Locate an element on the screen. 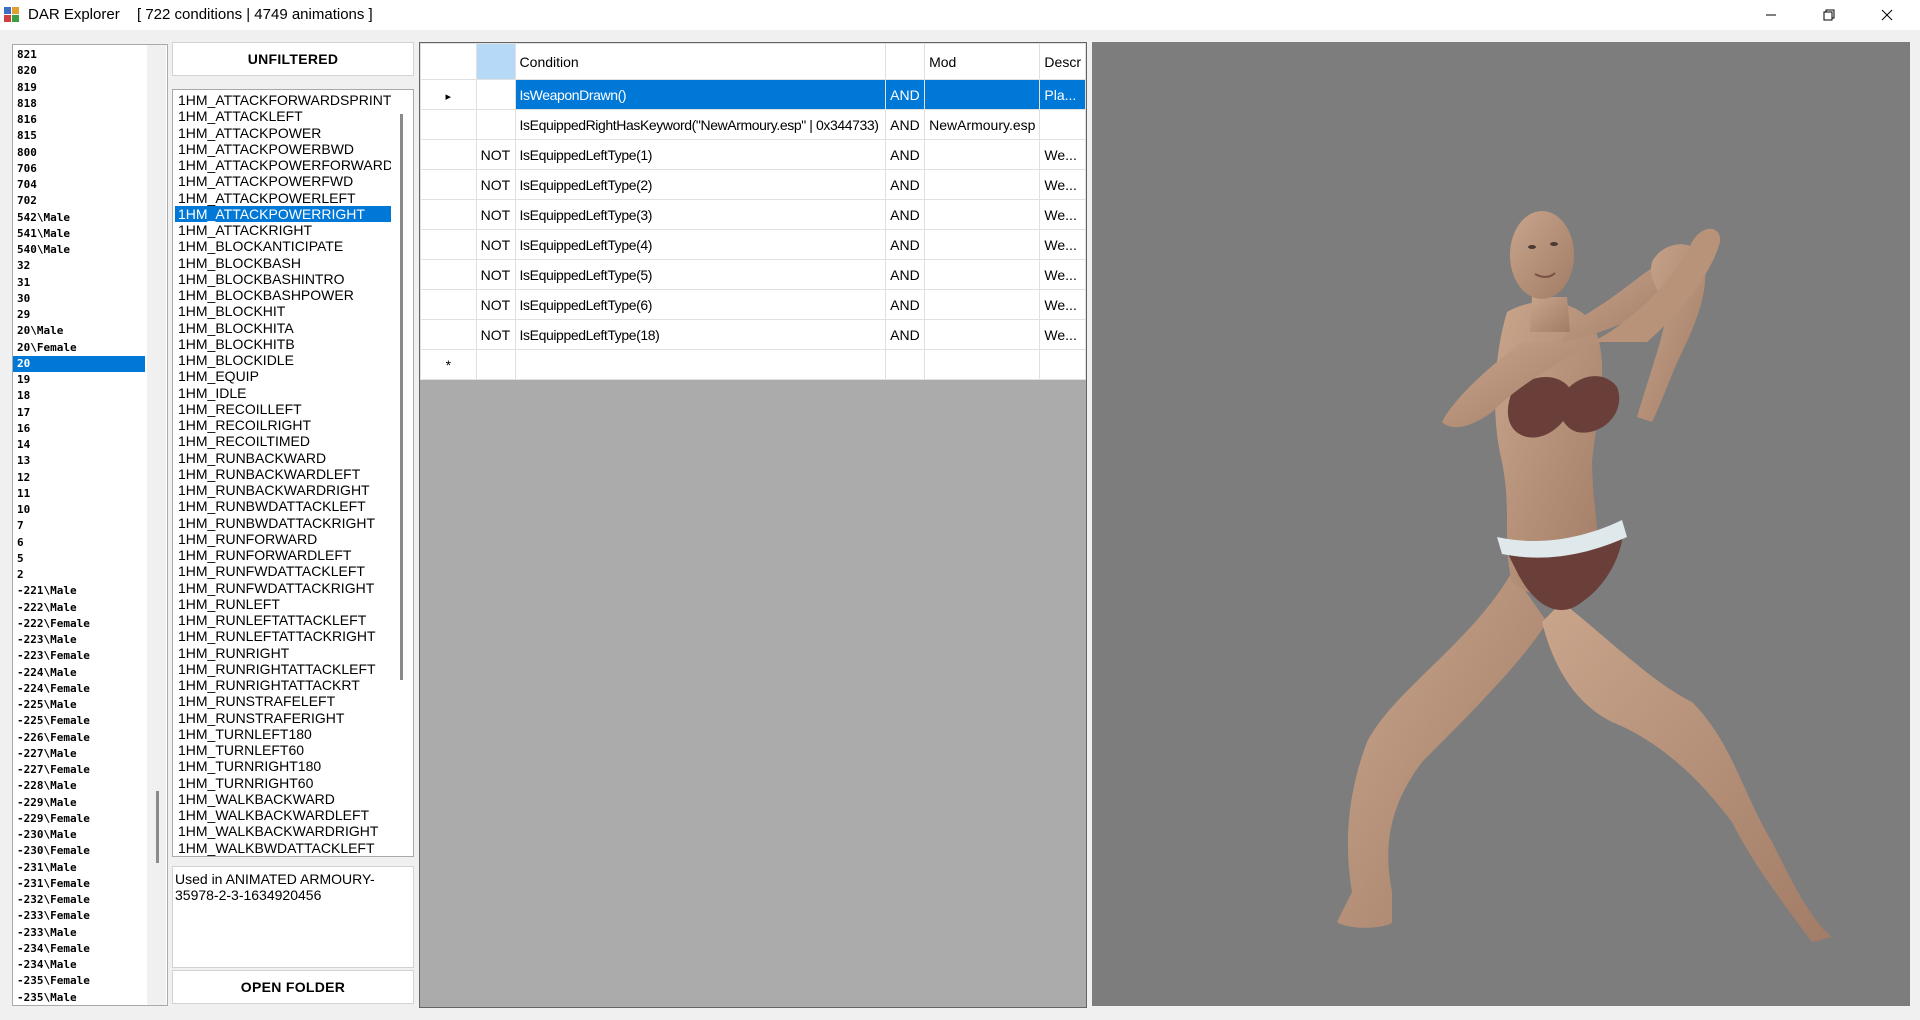  id-list-item: 7 is located at coordinates (79, 526).